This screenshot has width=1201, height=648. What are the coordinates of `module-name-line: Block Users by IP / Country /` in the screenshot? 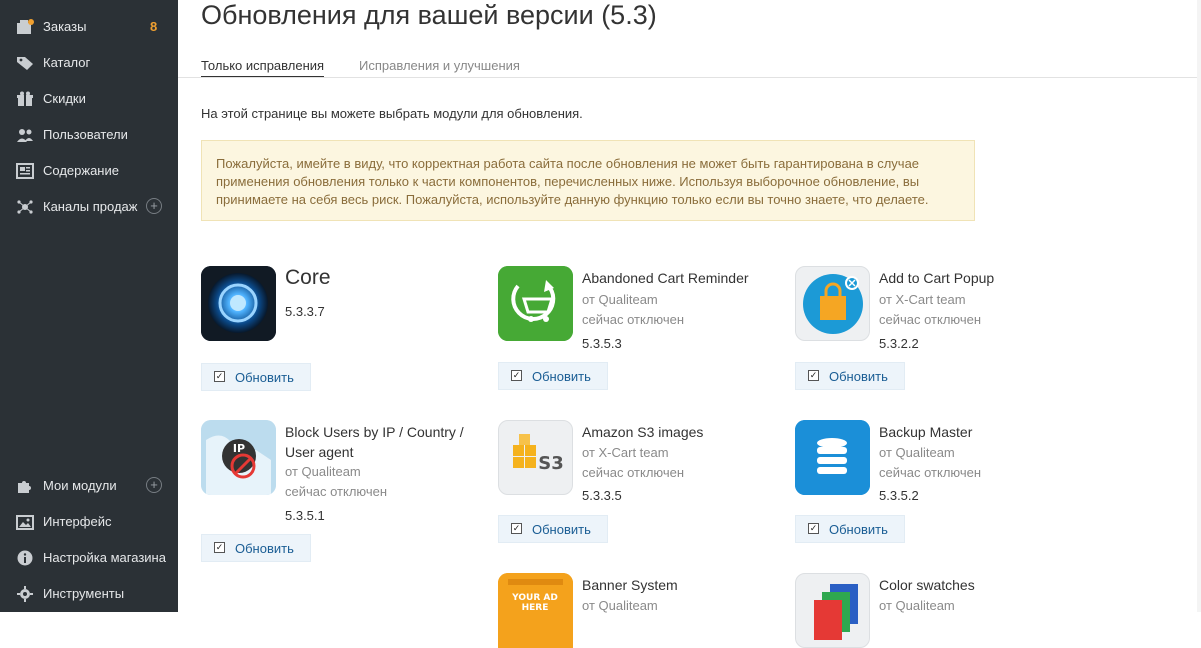 It's located at (374, 432).